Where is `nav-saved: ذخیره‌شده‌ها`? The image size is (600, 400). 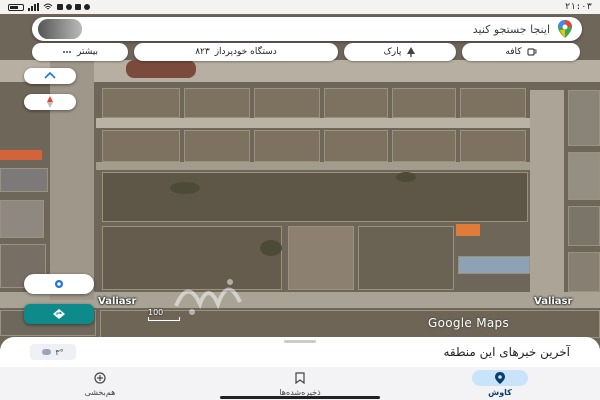
nav-saved: ذخیره‌شده‌ها is located at coordinates (300, 383).